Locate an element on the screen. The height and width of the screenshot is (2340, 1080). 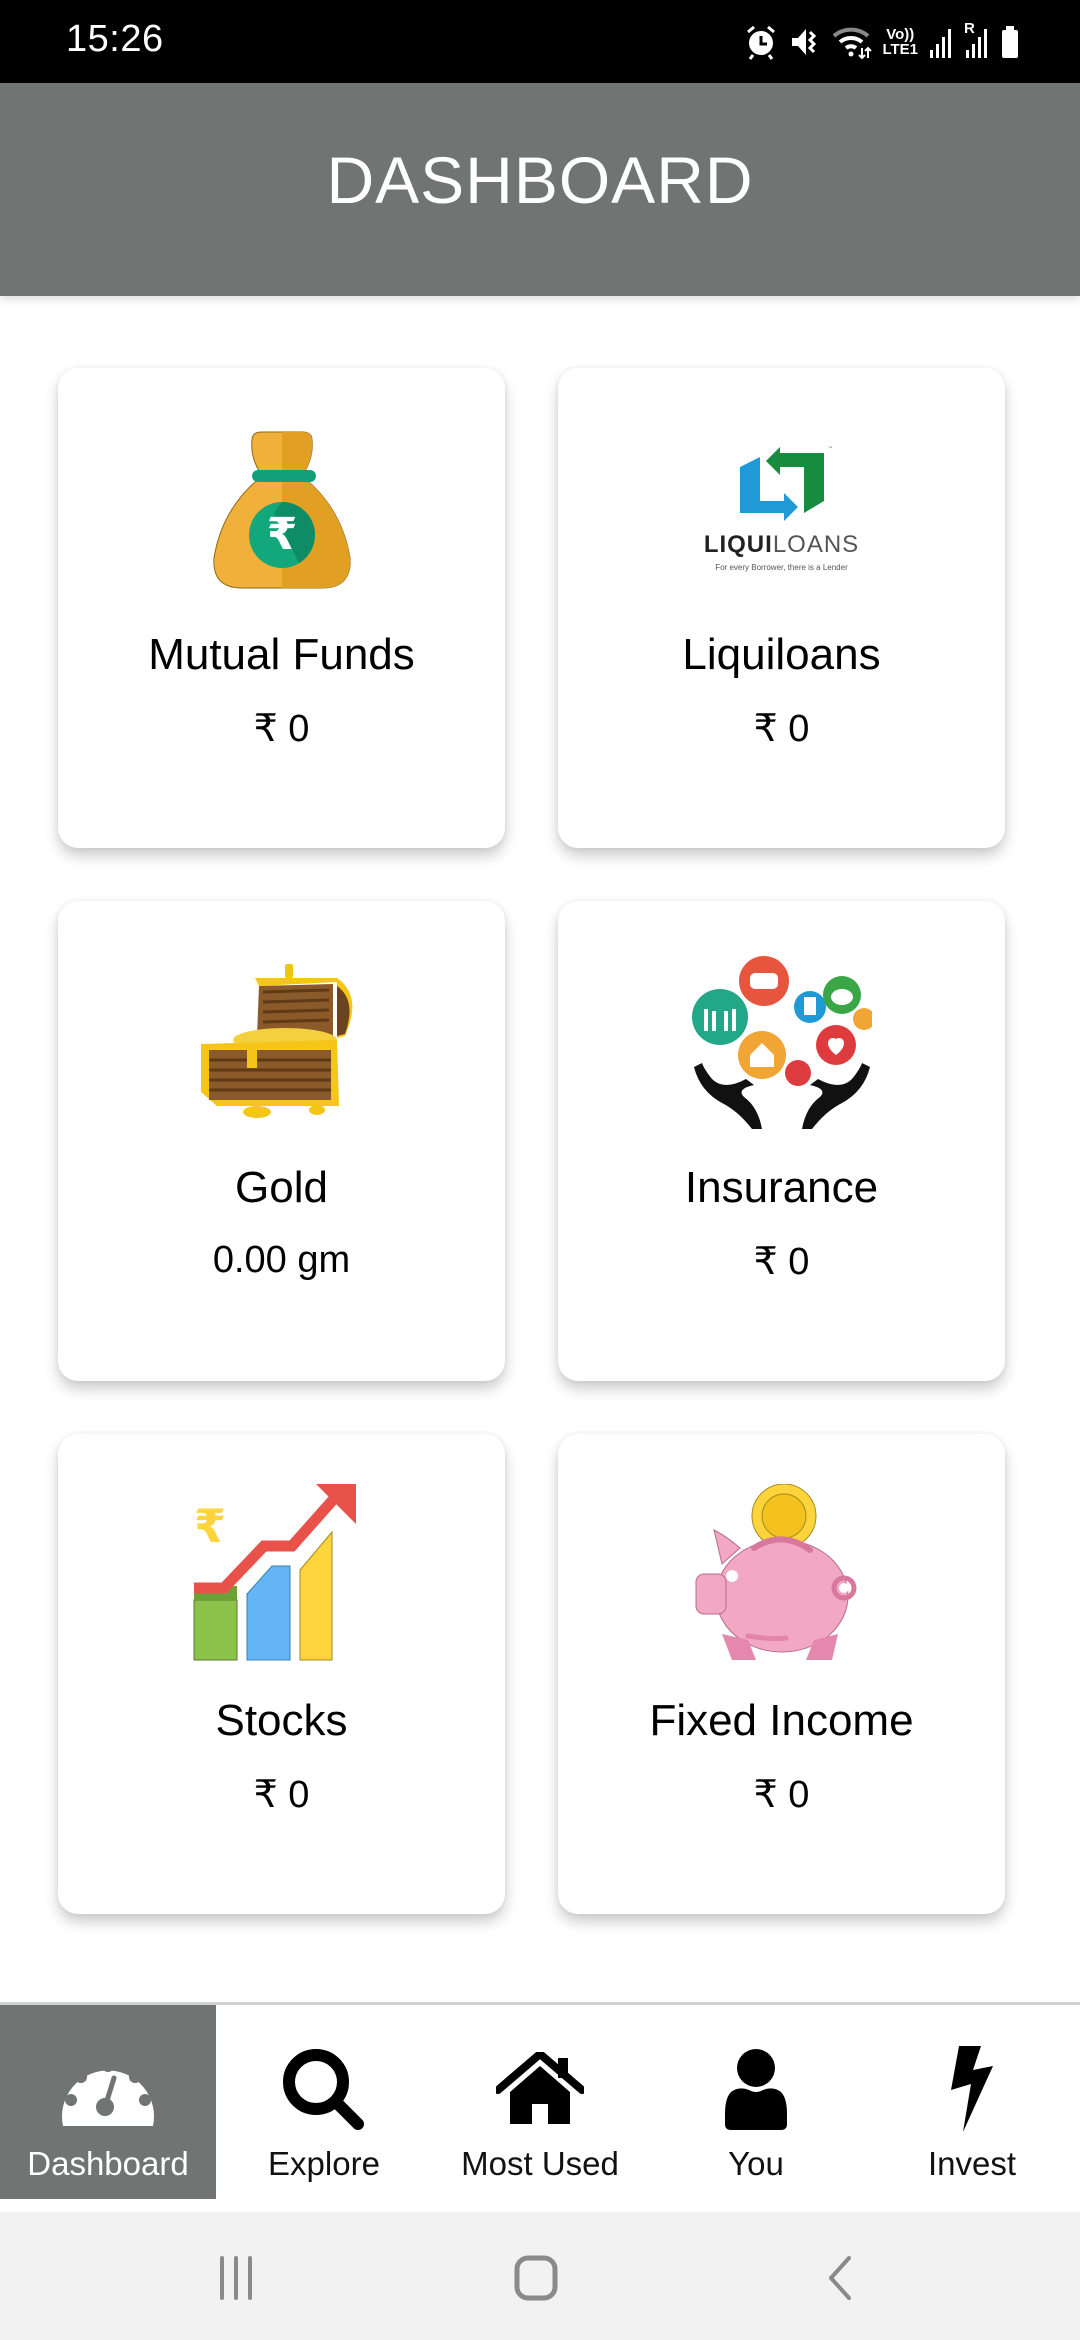
system-nav-bar is located at coordinates (540, 2276).